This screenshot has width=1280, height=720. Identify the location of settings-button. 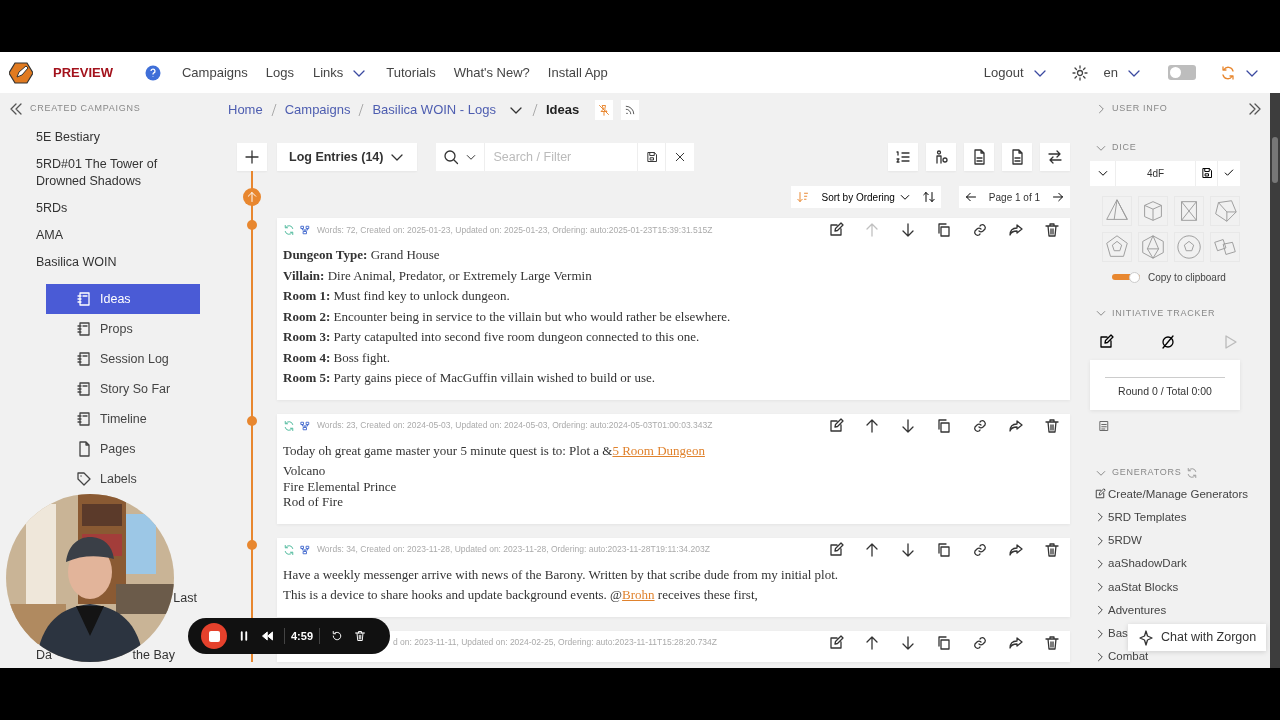
(1079, 72).